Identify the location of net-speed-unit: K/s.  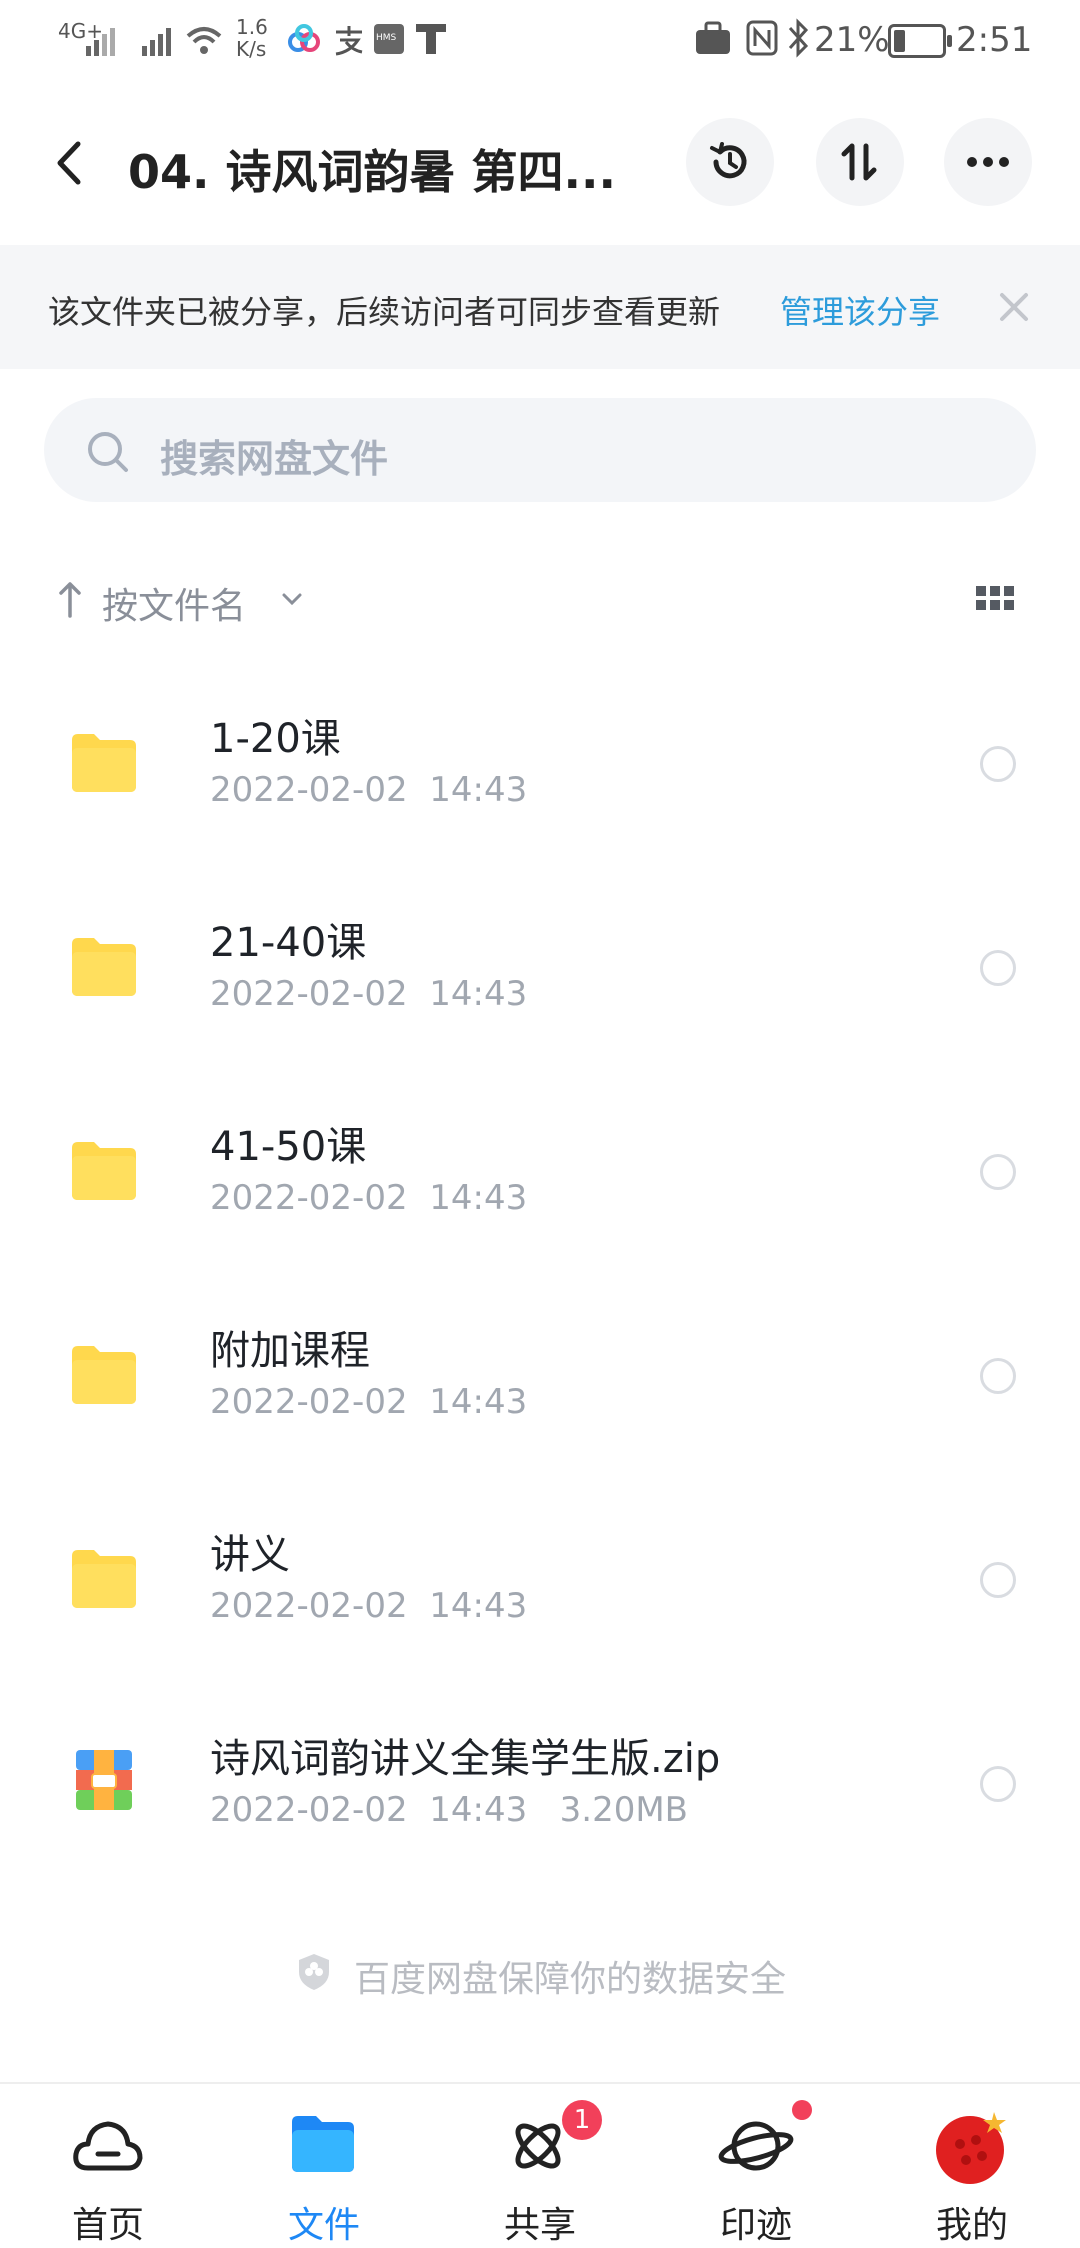
(251, 49).